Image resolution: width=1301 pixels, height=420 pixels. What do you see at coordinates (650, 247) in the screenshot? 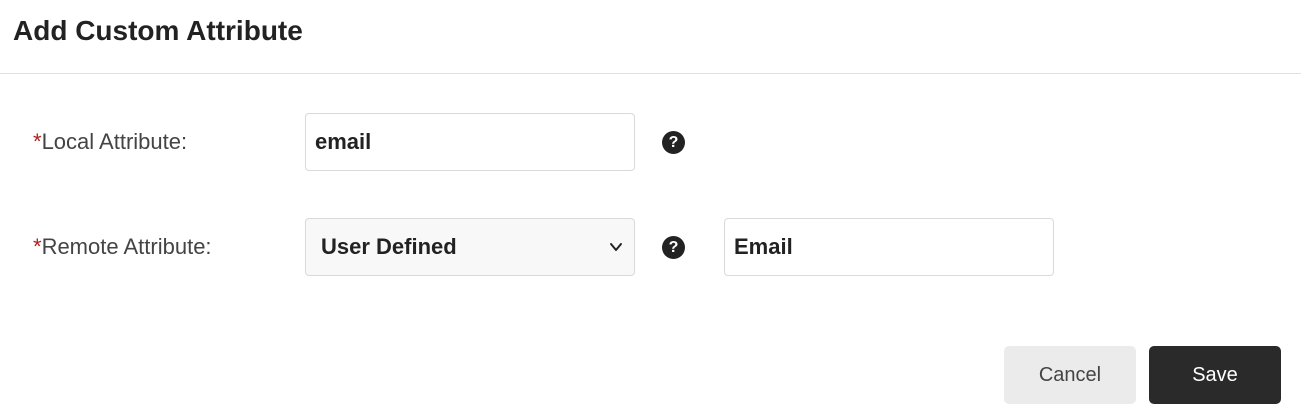
I see `remote-attribute-row: *Remote Attribute: User Defined ? Email` at bounding box center [650, 247].